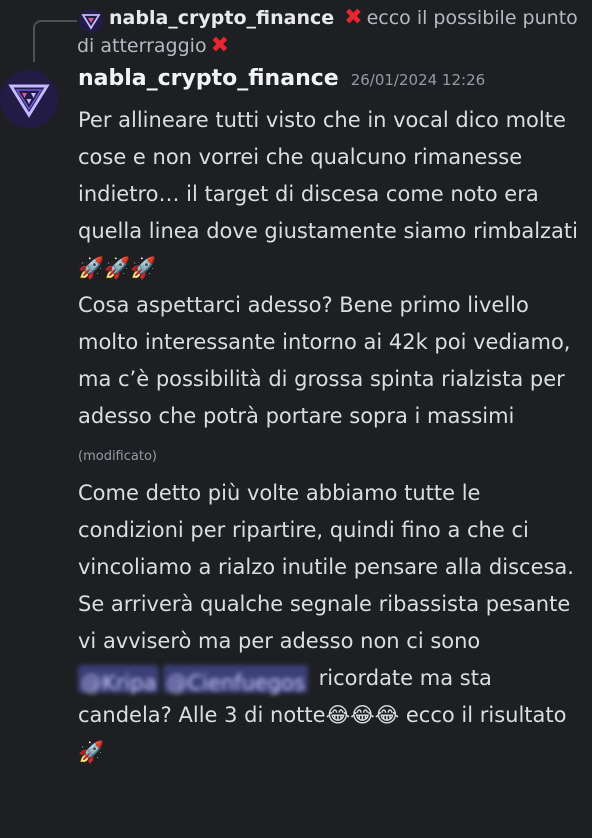  I want to click on message-header: nabla_crypto_finance 26/01/2024 12:26, so click(281, 84).